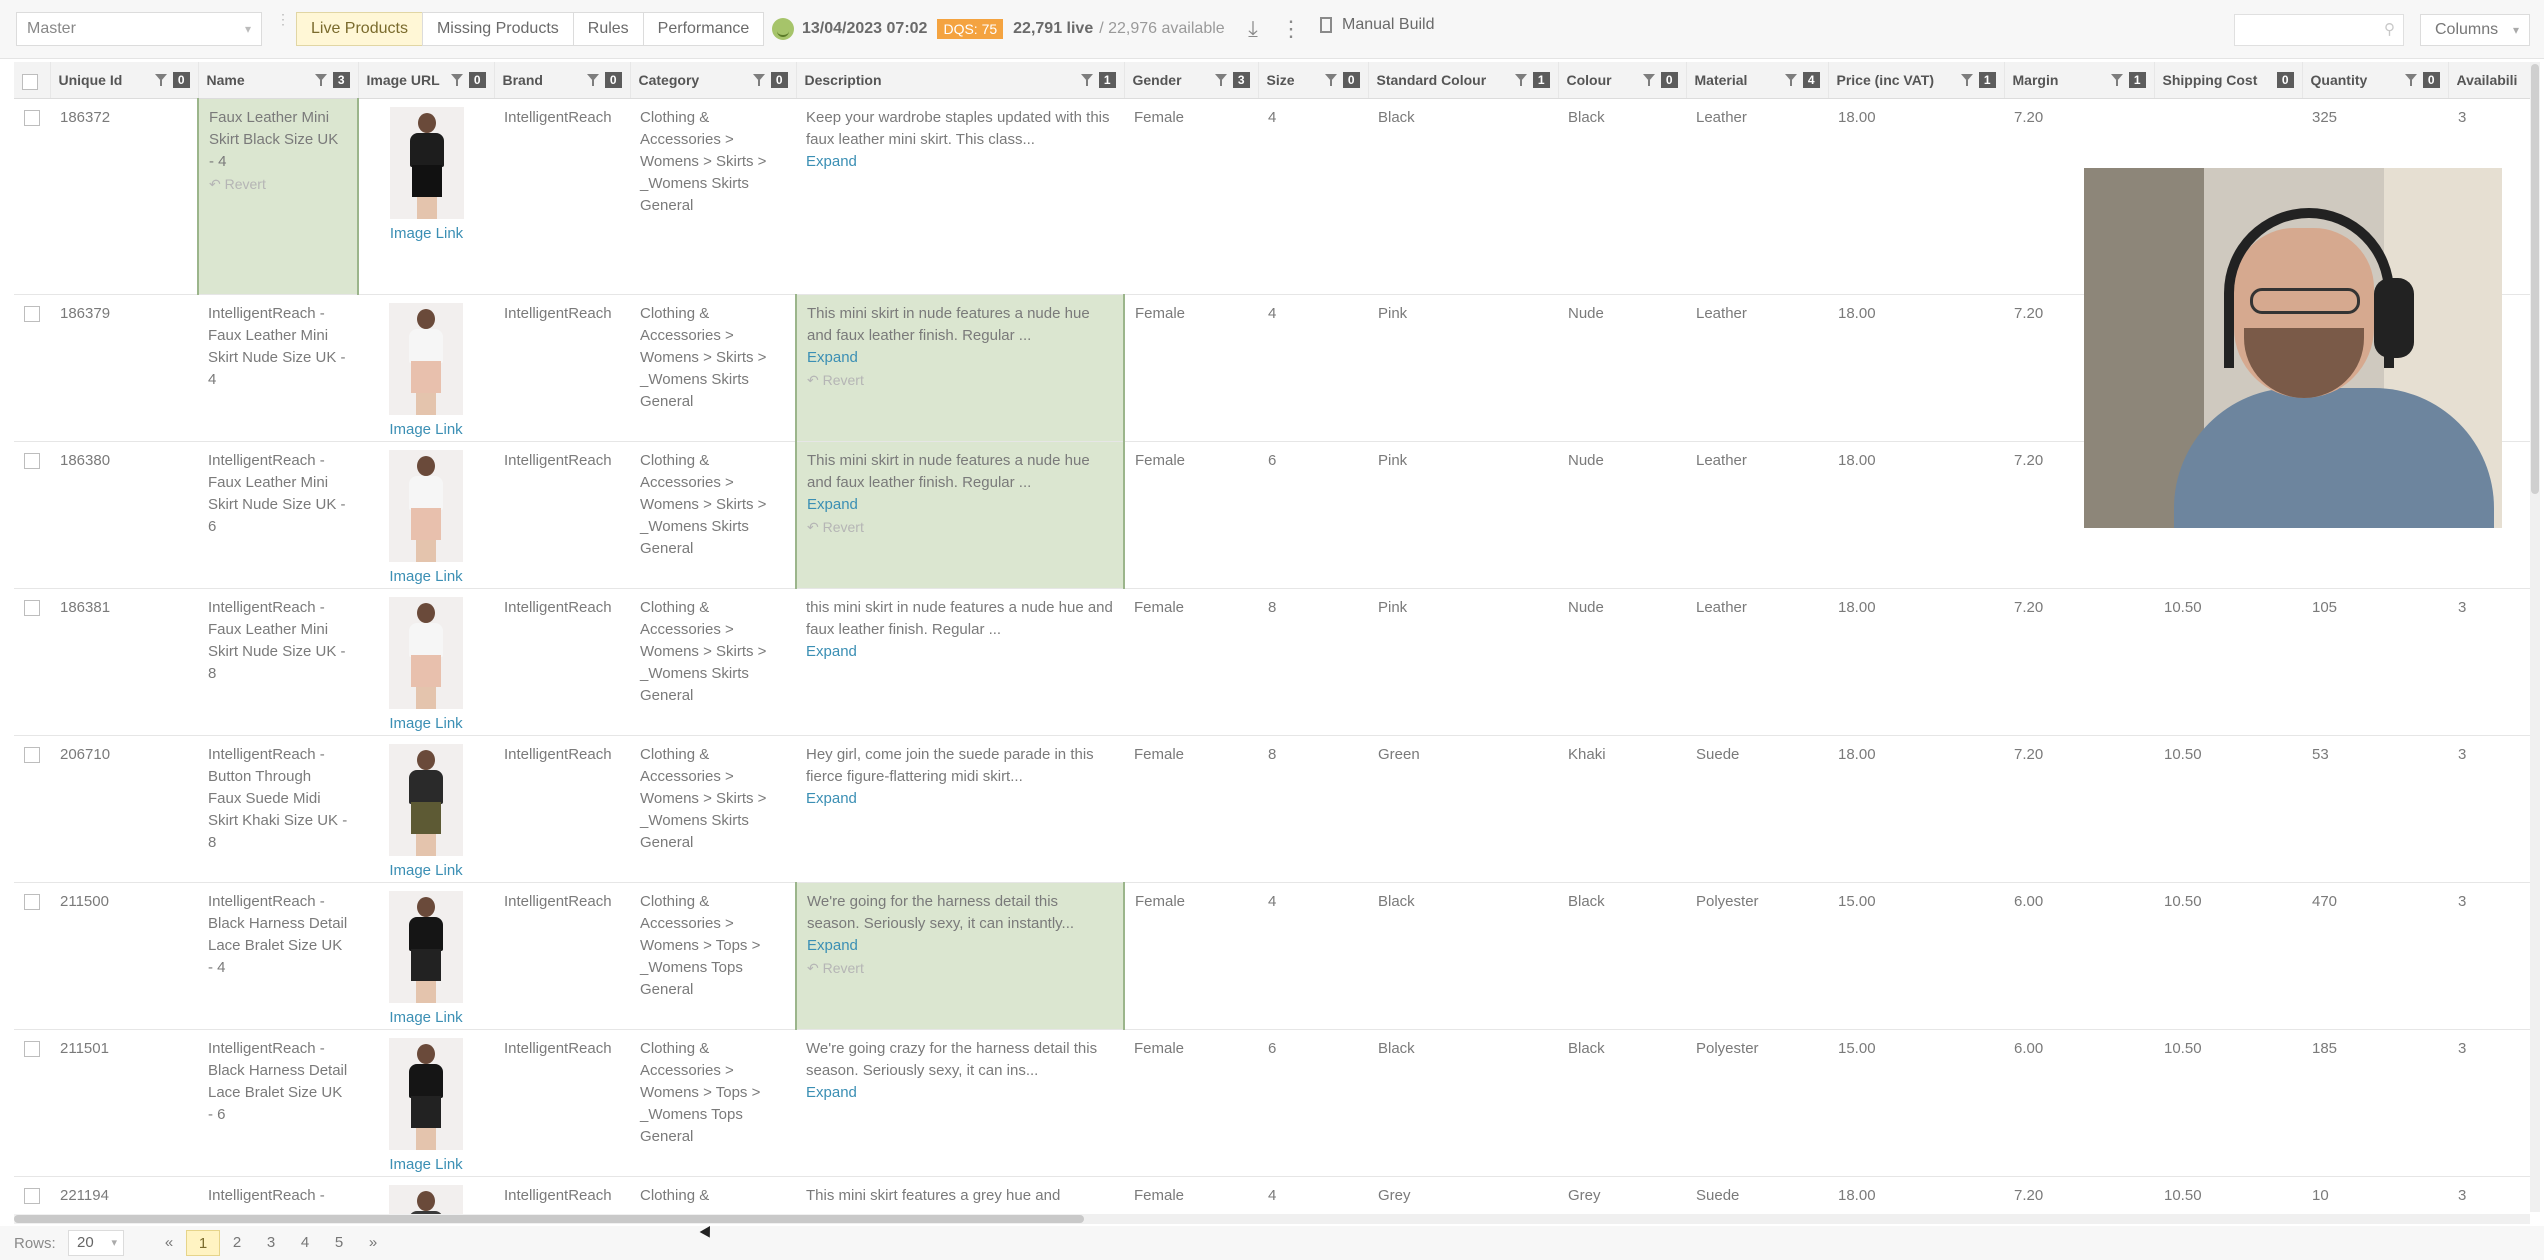 Image resolution: width=2544 pixels, height=1260 pixels. What do you see at coordinates (703, 29) in the screenshot?
I see `tab-performance: Performance` at bounding box center [703, 29].